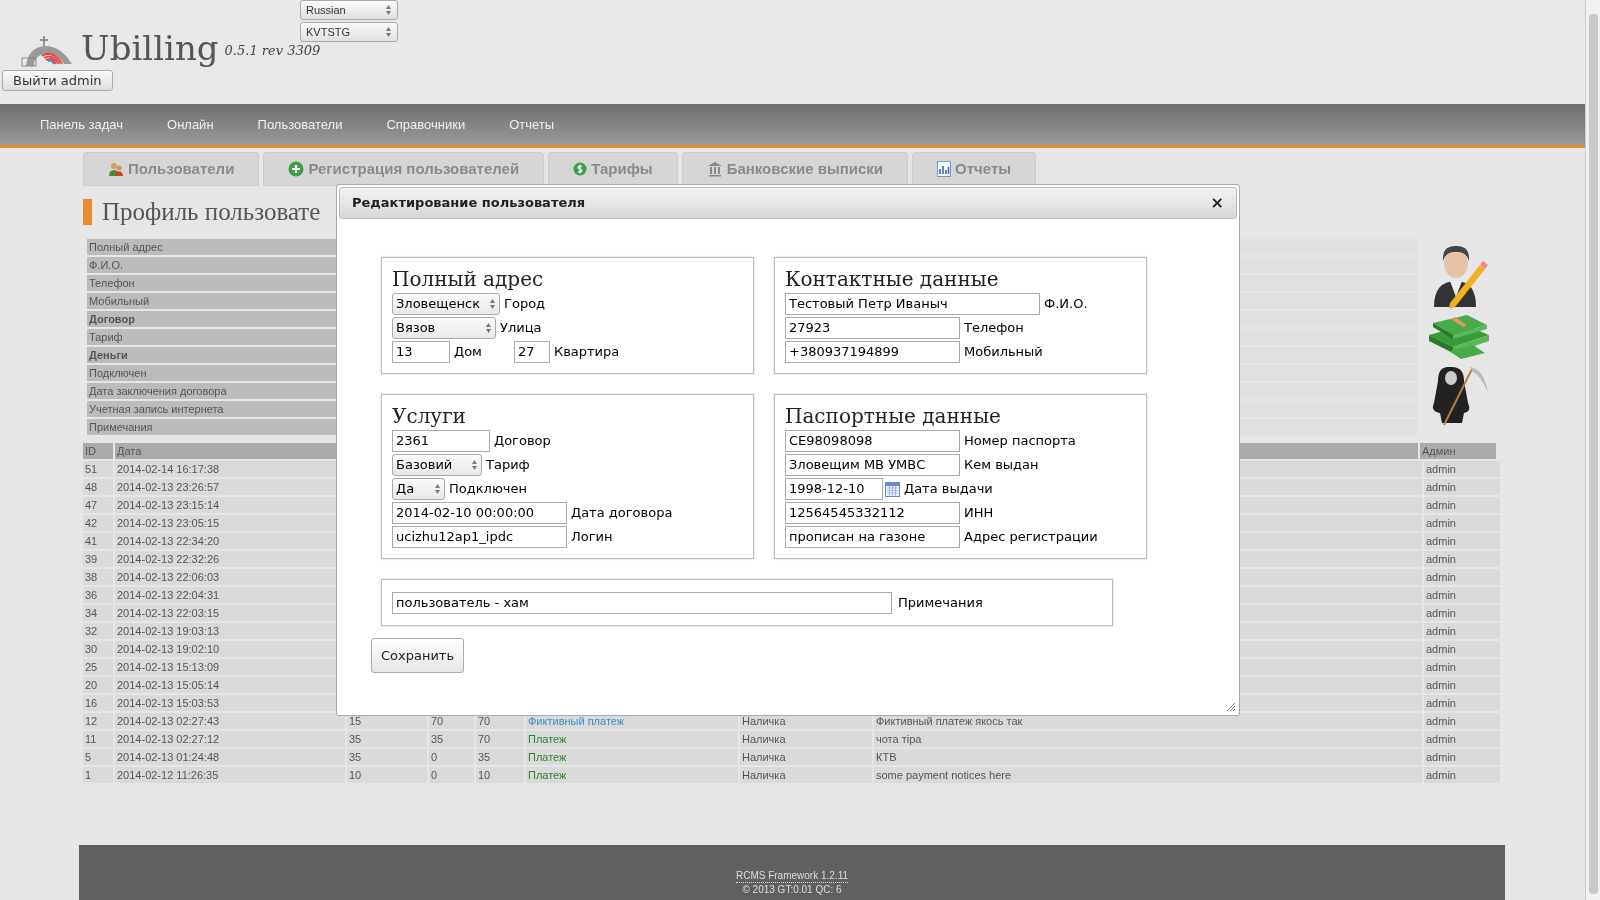 The width and height of the screenshot is (1600, 900). What do you see at coordinates (1148, 757) in the screenshot?
I see `table-cell: КТВ` at bounding box center [1148, 757].